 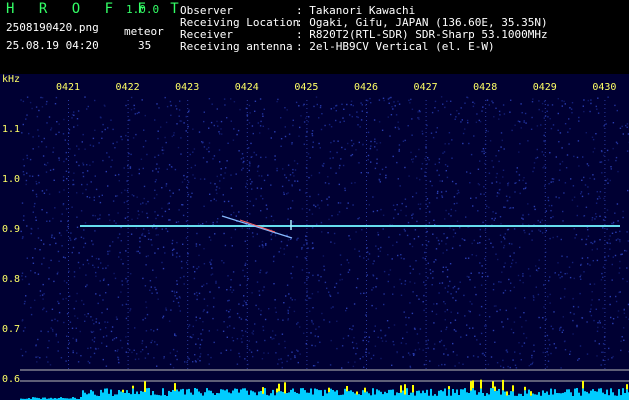 I want to click on info-value-antenna: : 2el-HB9CV Vertical (el. E-W), so click(x=395, y=46).